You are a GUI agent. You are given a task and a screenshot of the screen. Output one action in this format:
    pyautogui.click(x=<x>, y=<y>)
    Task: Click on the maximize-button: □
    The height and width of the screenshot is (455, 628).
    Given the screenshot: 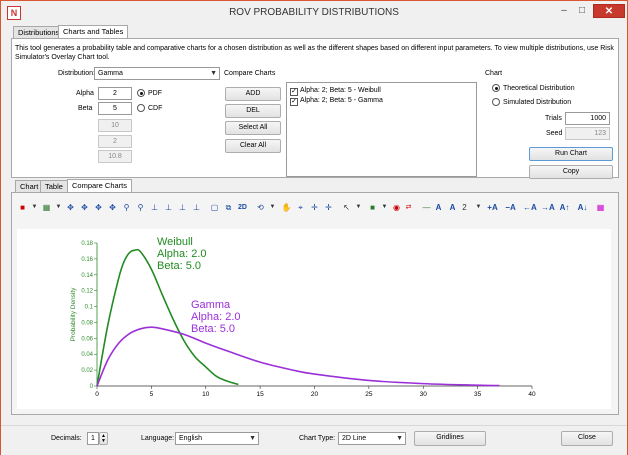 What is the action you would take?
    pyautogui.click(x=582, y=11)
    